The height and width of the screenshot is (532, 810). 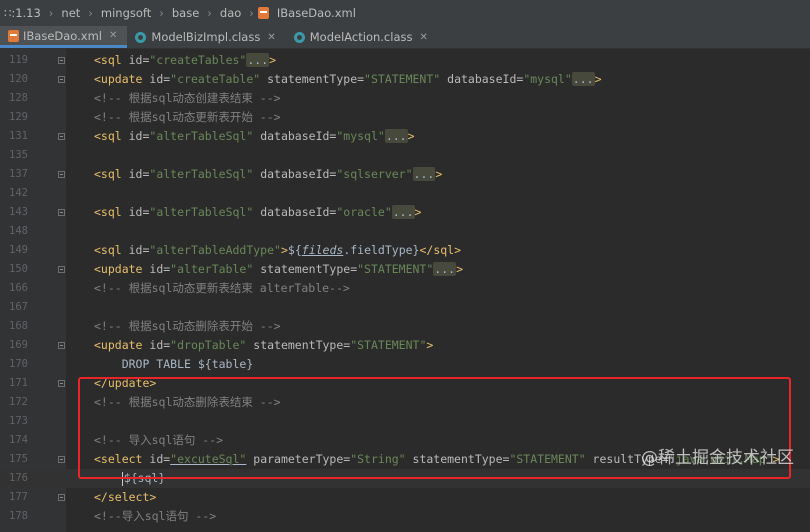 I want to click on code-token: <!-- 根据sql动态创建表结束 -->, so click(x=187, y=98).